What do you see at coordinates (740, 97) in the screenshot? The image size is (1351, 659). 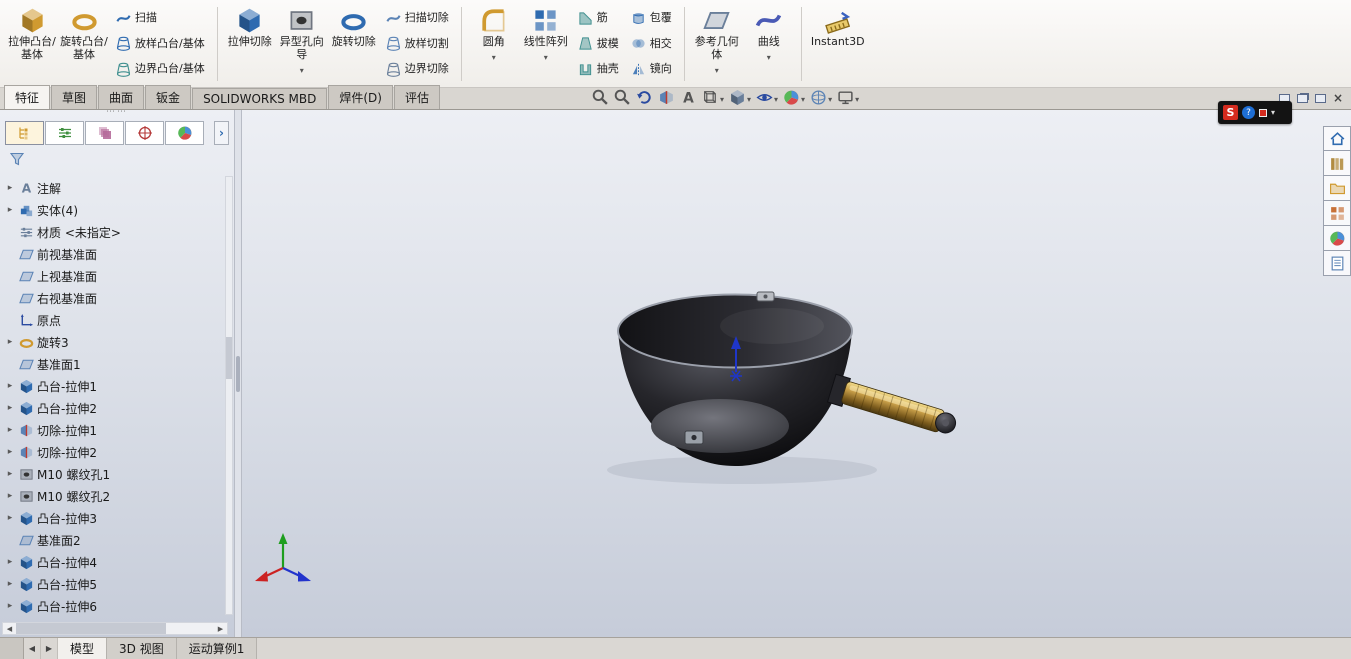 I see `display-style-button` at bounding box center [740, 97].